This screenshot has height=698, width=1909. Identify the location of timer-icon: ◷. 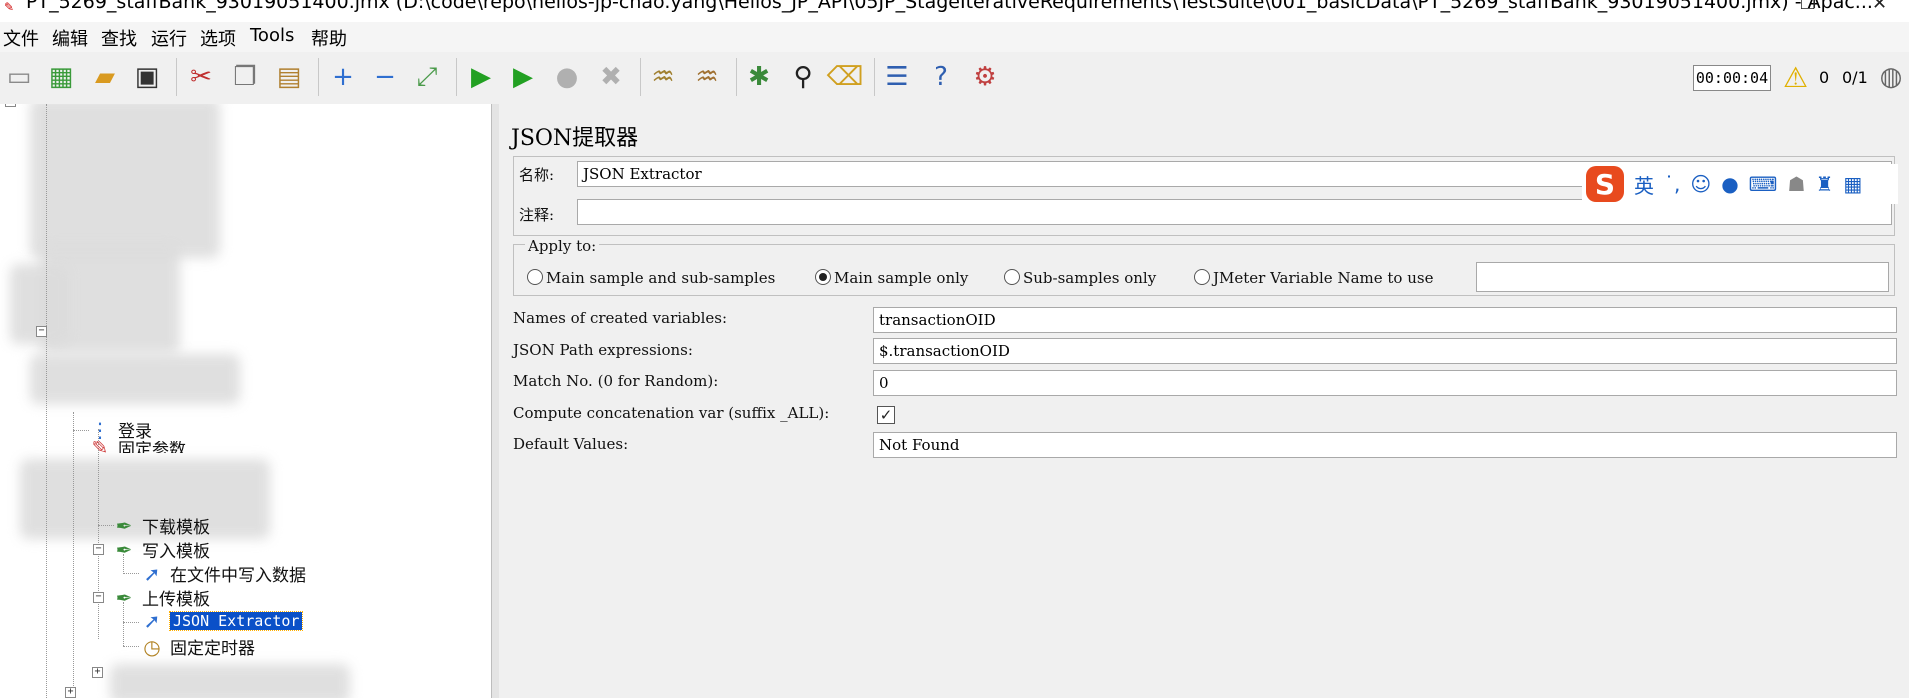
(152, 646).